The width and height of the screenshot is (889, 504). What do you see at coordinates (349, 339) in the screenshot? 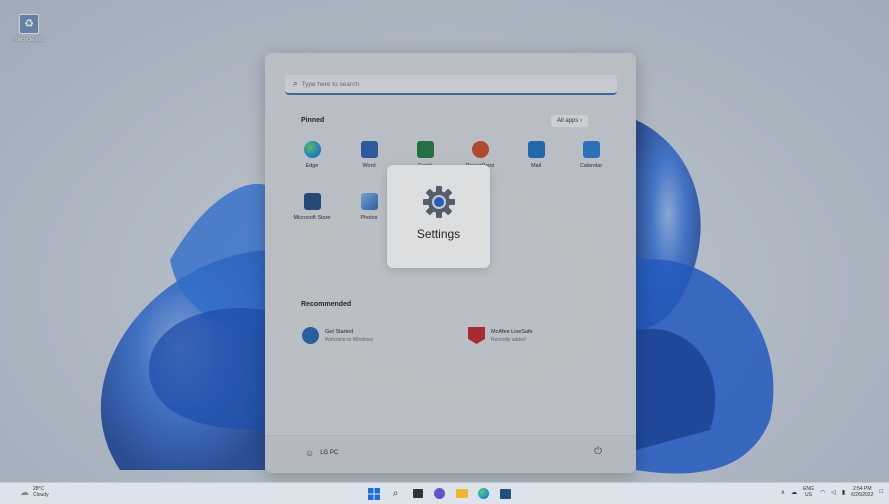
I see `recommended-subtitle: Welcome to Windows` at bounding box center [349, 339].